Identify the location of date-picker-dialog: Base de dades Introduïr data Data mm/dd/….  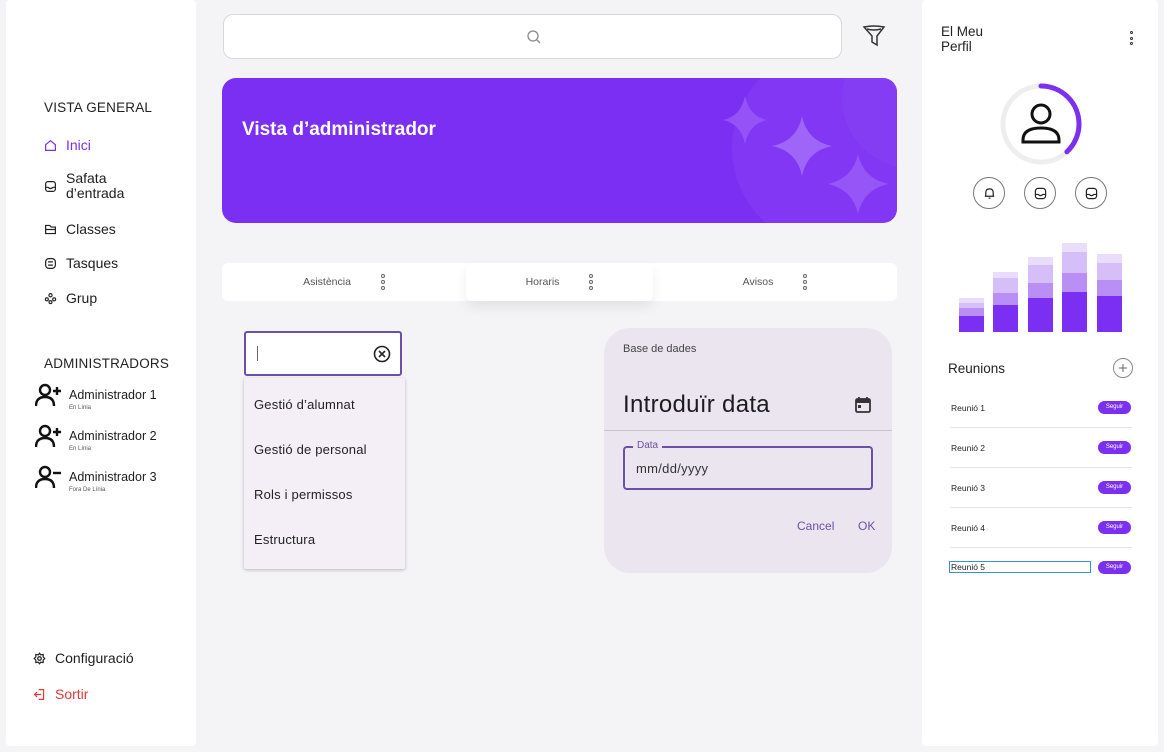
(748, 450).